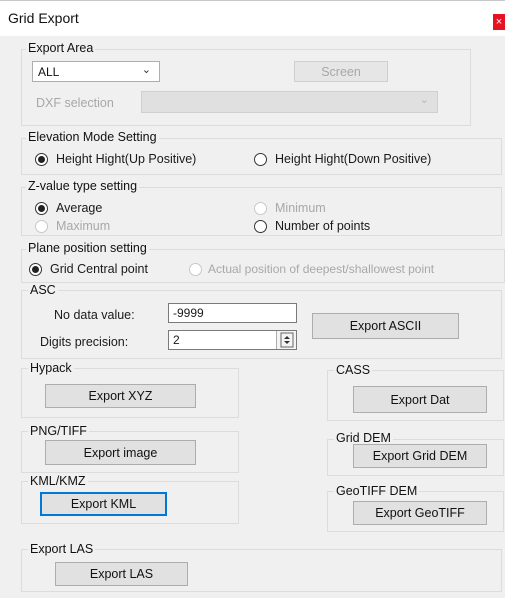 The height and width of the screenshot is (598, 505). Describe the element at coordinates (103, 504) in the screenshot. I see `export-kml-button: Export KML` at that location.